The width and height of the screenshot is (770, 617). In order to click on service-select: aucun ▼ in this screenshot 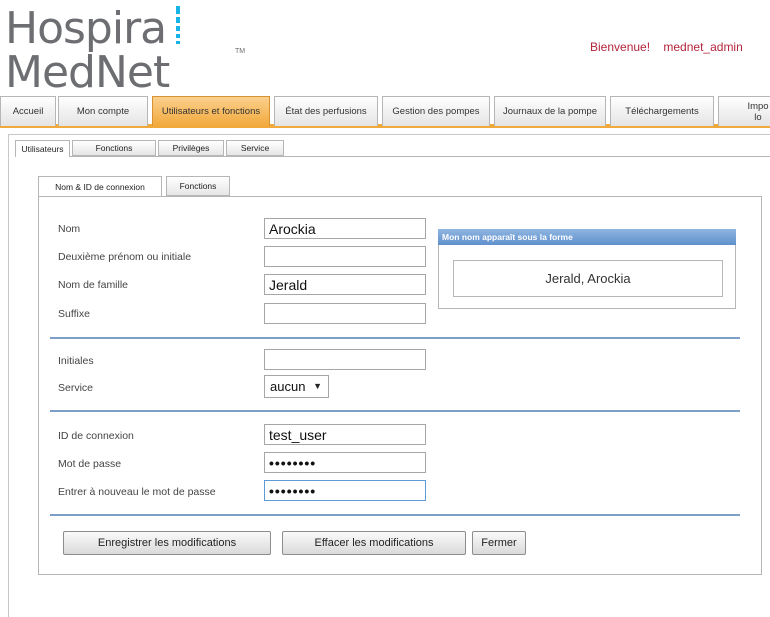, I will do `click(296, 386)`.